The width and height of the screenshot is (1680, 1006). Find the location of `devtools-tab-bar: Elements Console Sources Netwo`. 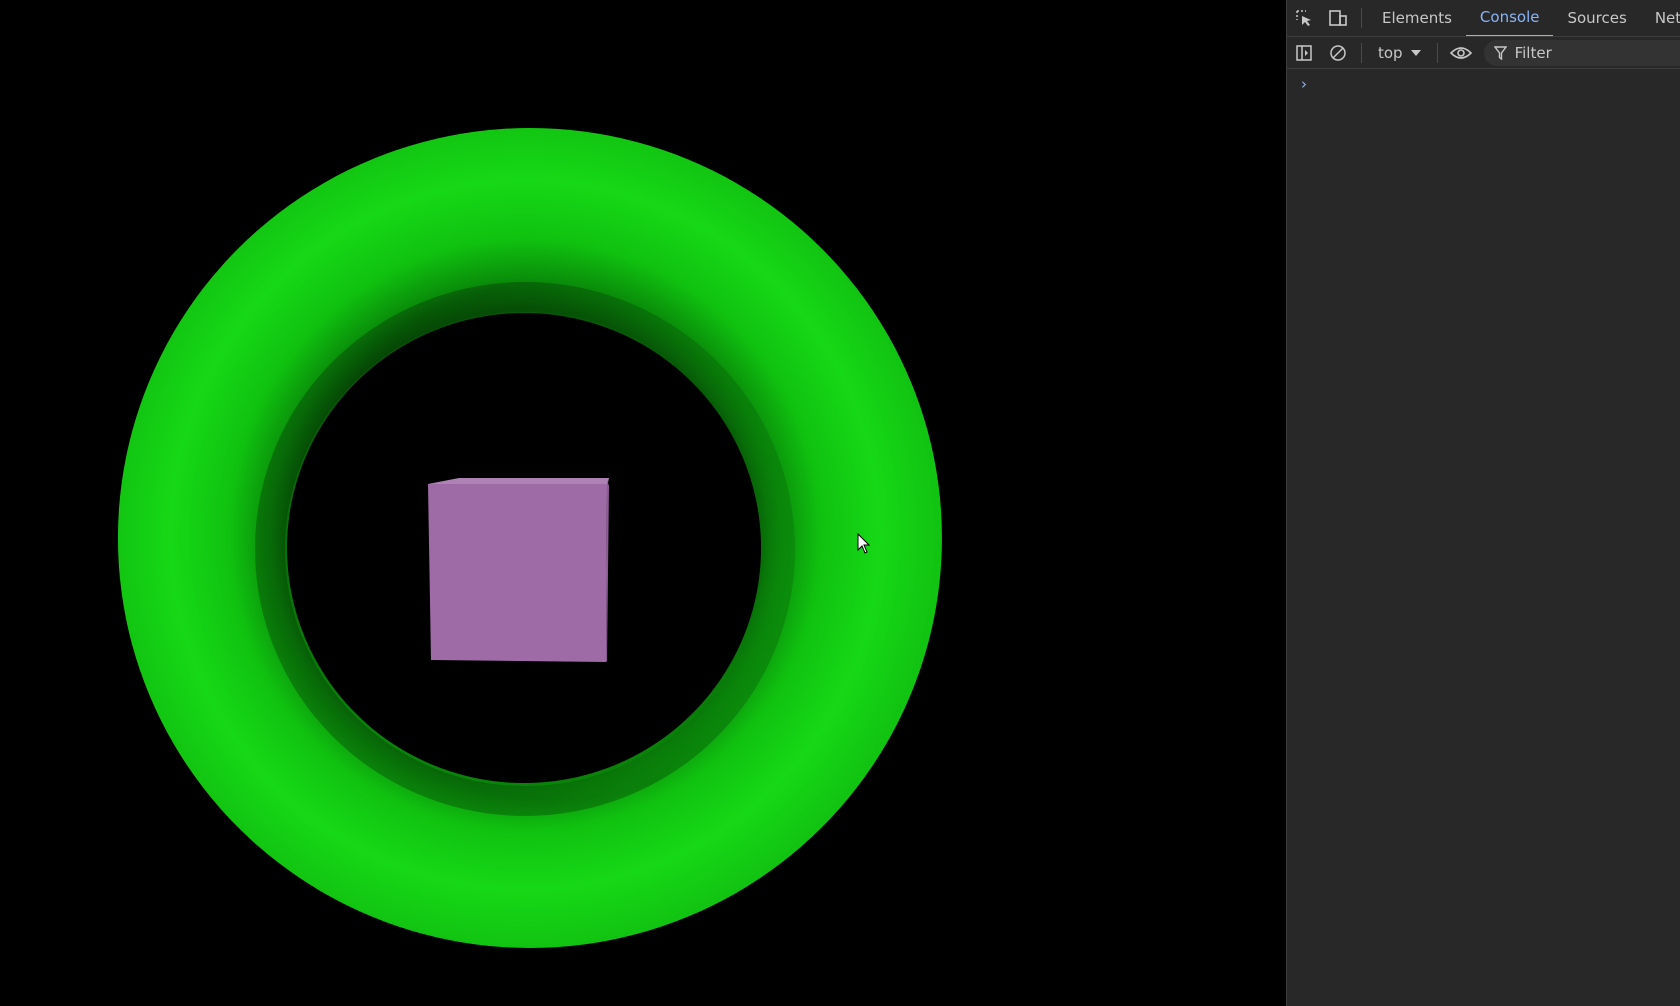

devtools-tab-bar: Elements Console Sources Netwo is located at coordinates (1483, 18).